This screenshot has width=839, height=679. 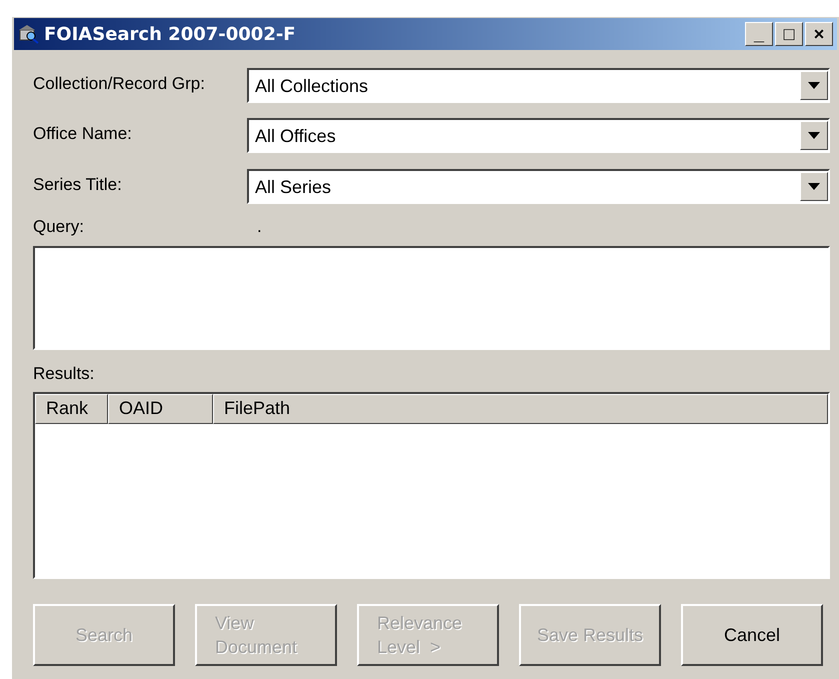 I want to click on dropdown: All Series, so click(x=538, y=186).